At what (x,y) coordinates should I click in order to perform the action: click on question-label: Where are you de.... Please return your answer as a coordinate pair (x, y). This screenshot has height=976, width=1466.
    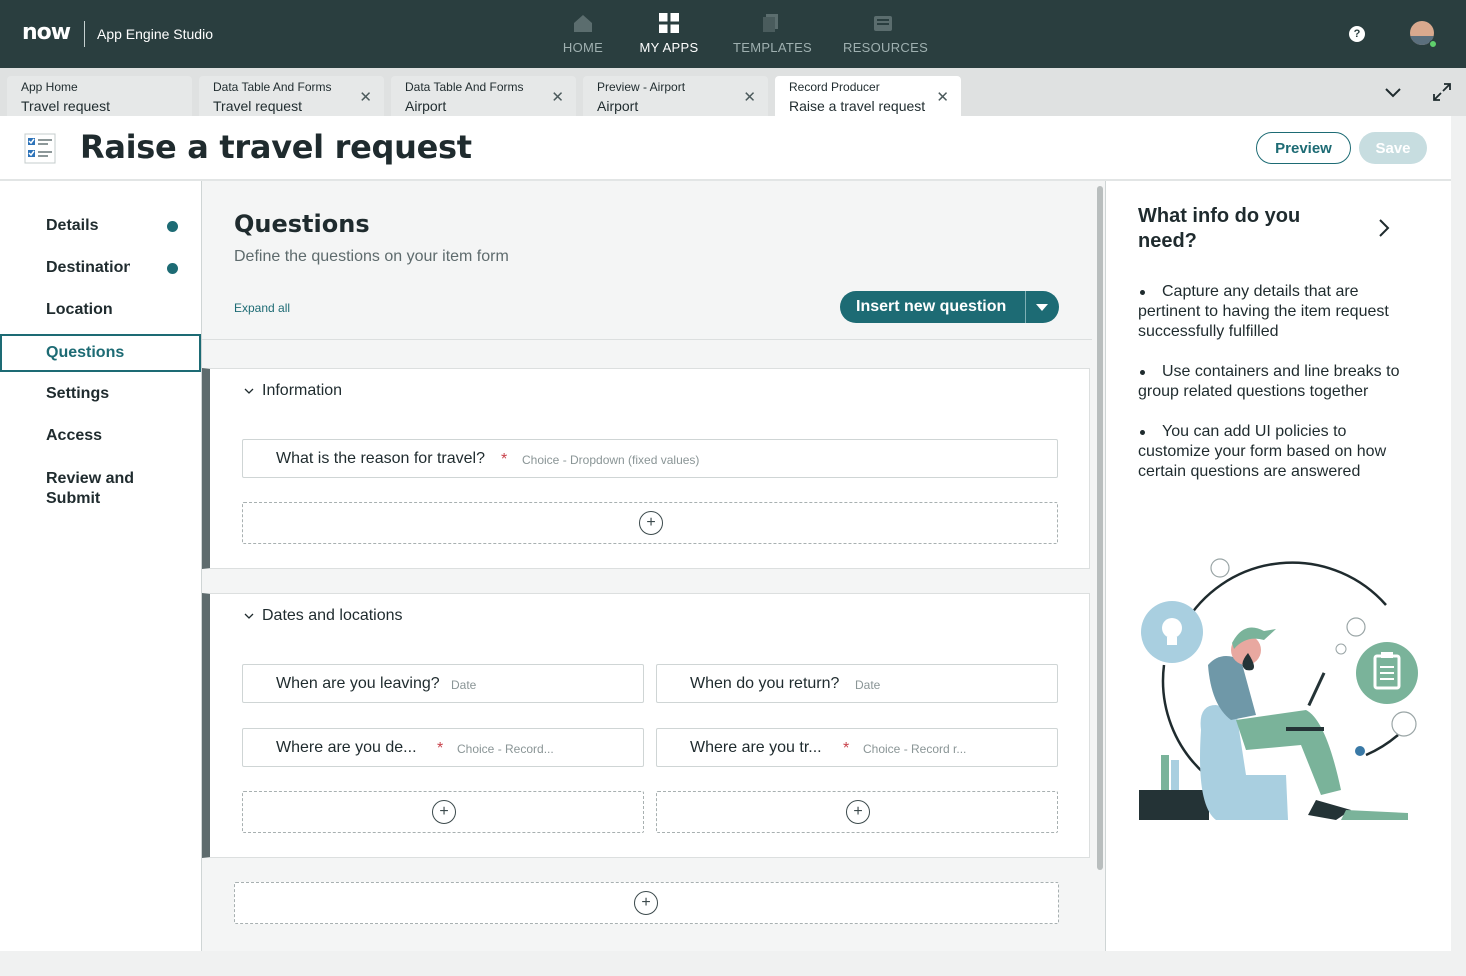
    Looking at the image, I should click on (346, 747).